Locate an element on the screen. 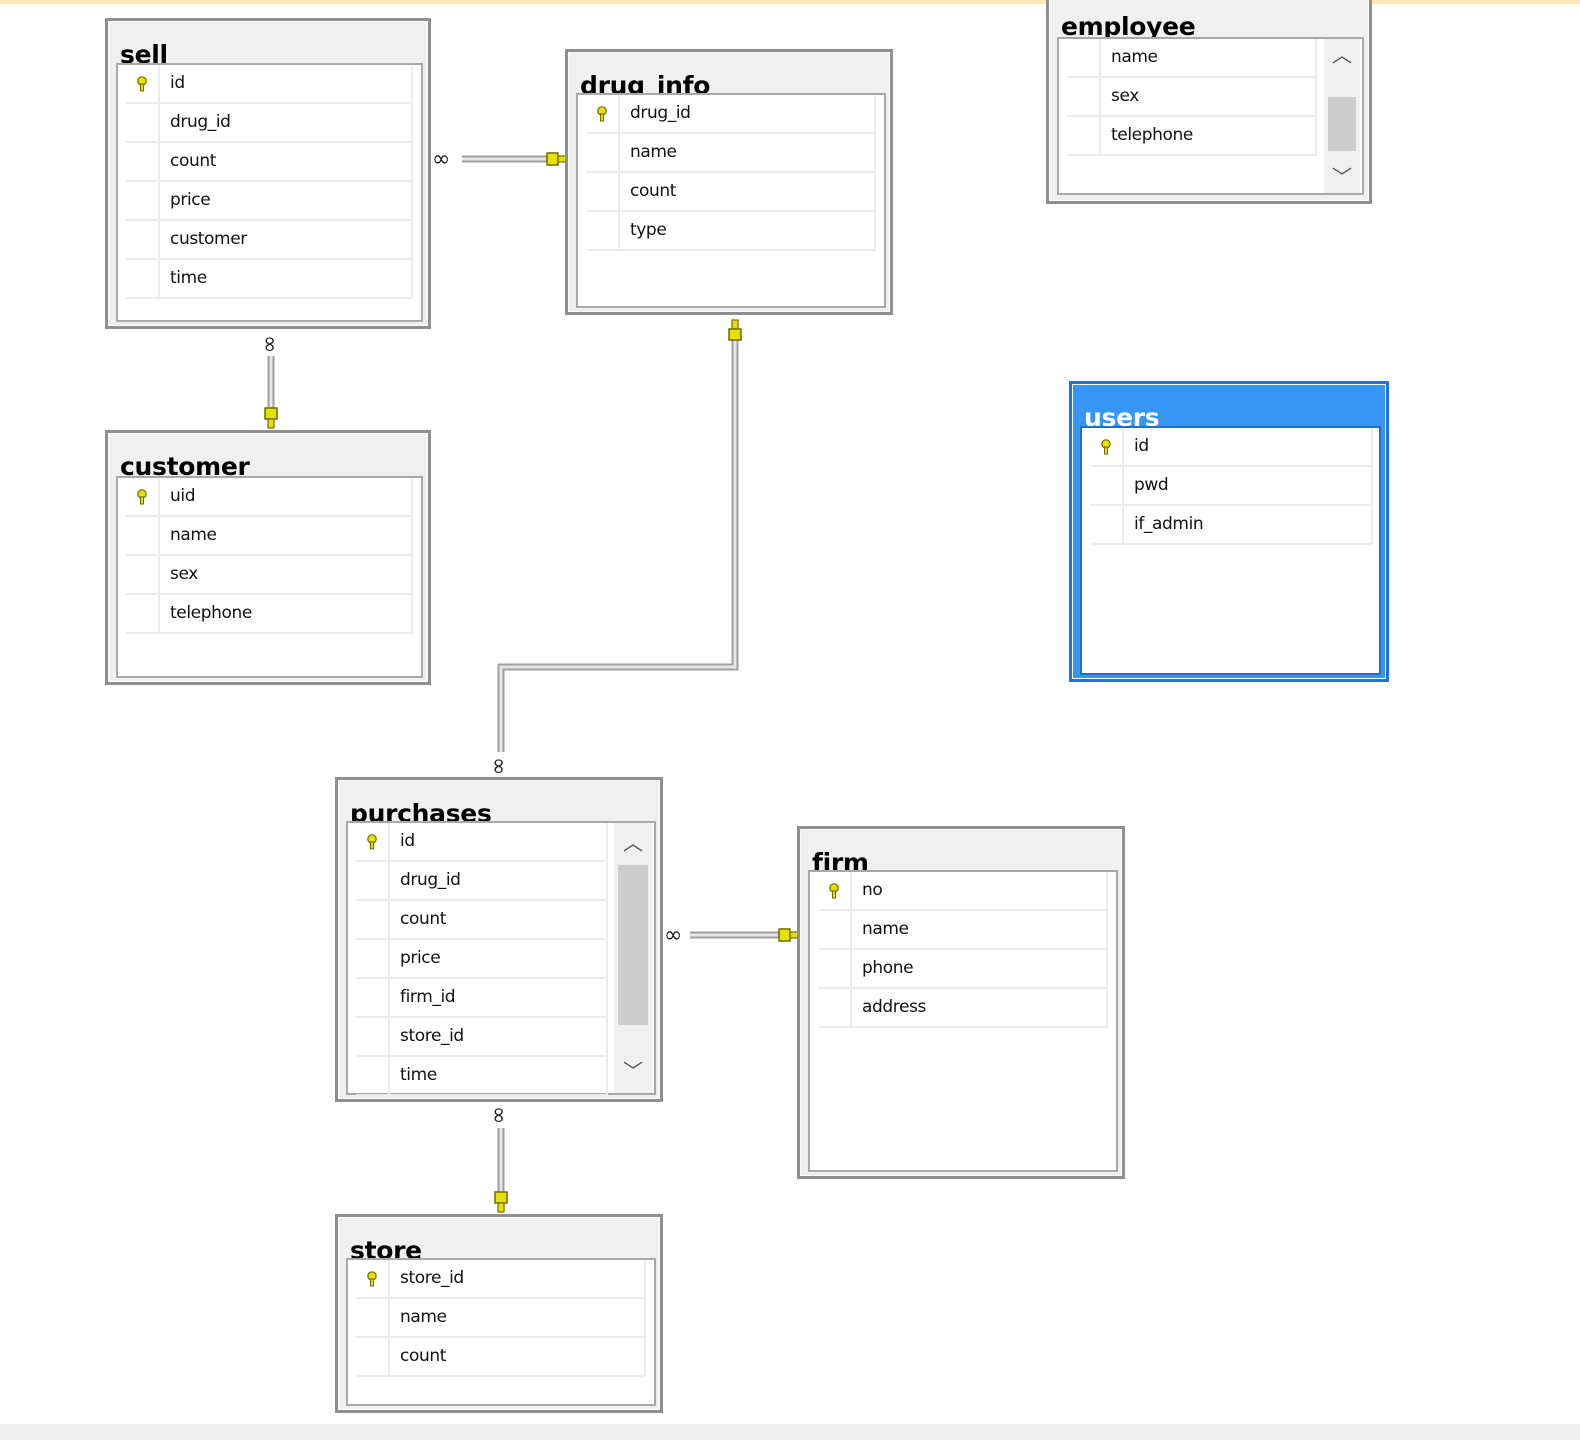  table-drug-info: drug_info drug_id name count type is located at coordinates (729, 182).